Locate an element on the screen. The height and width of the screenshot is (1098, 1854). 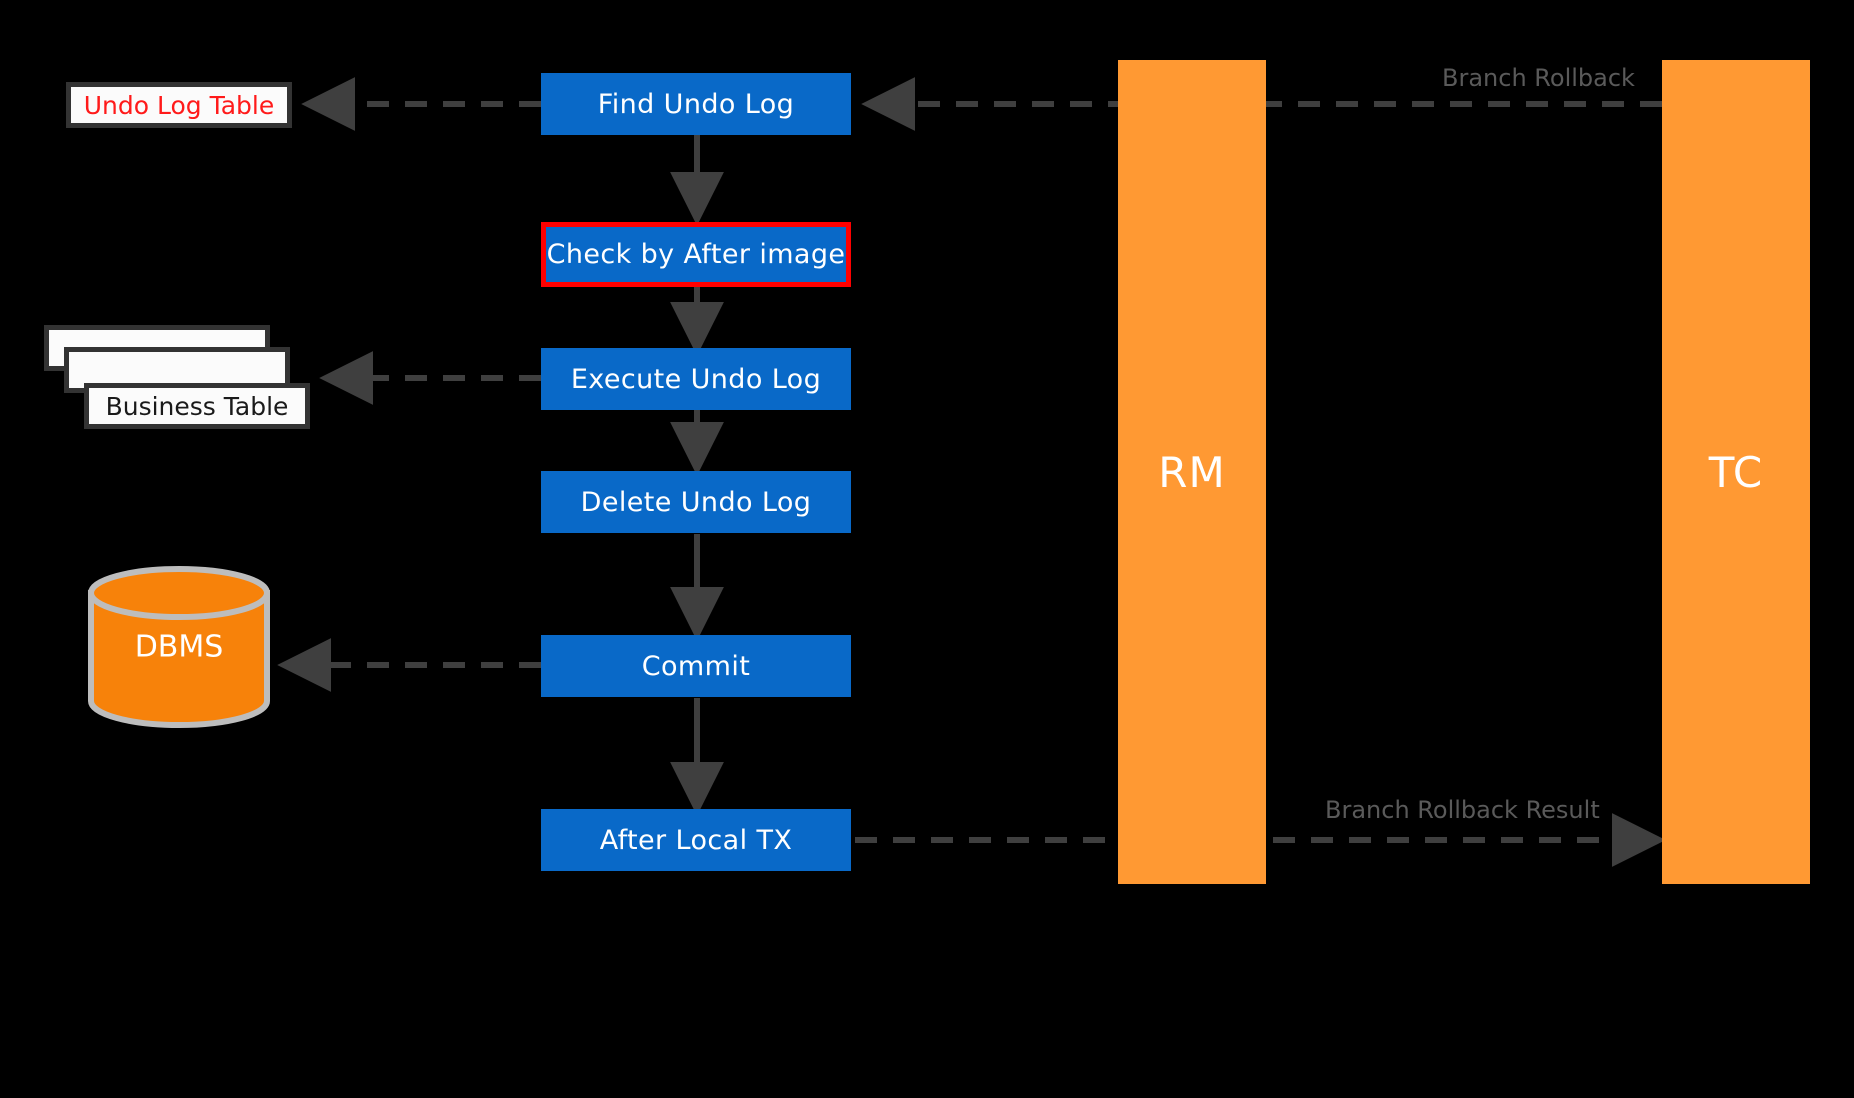
undo-log-table-label: Undo Log Table is located at coordinates (179, 105).